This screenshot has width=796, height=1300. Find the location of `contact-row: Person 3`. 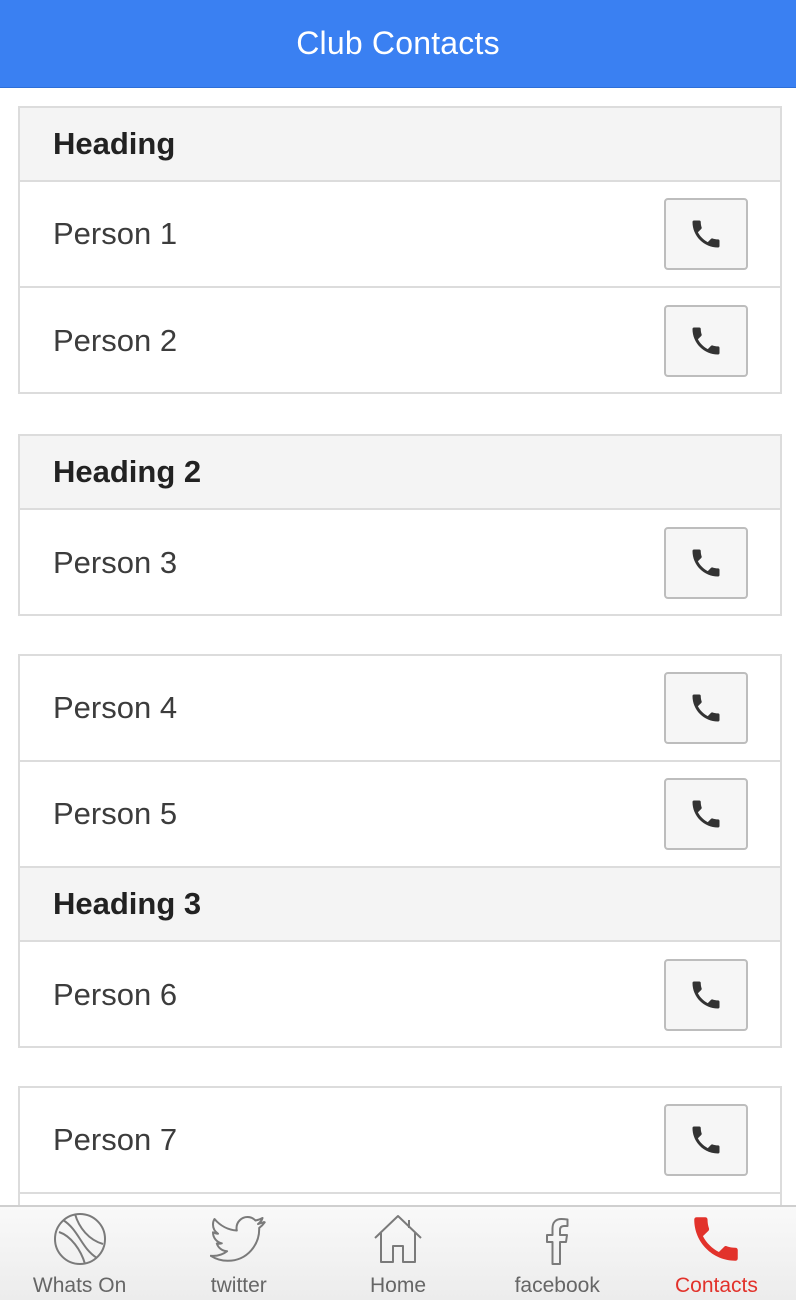

contact-row: Person 3 is located at coordinates (400, 563).